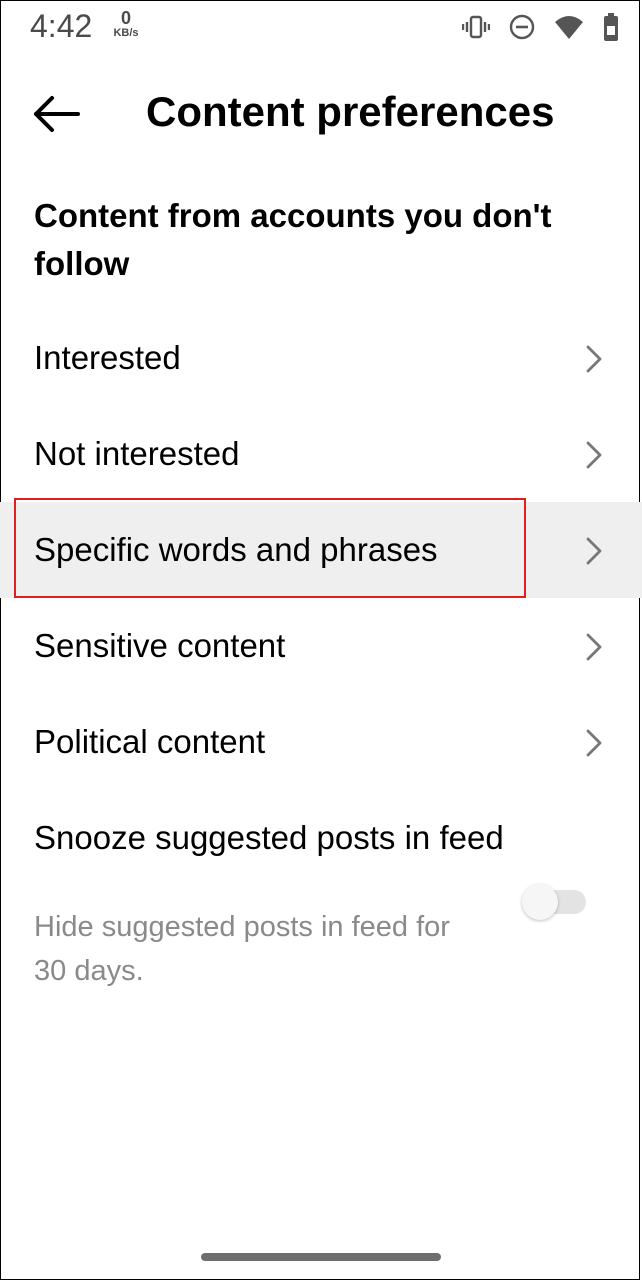 The width and height of the screenshot is (642, 1282). I want to click on menu-item-label: Specific words and phrases, so click(236, 549).